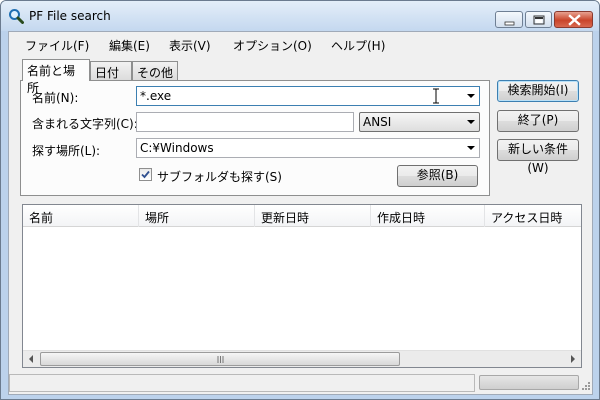 This screenshot has height=400, width=600. Describe the element at coordinates (155, 70) in the screenshot. I see `tab-other: その他` at that location.